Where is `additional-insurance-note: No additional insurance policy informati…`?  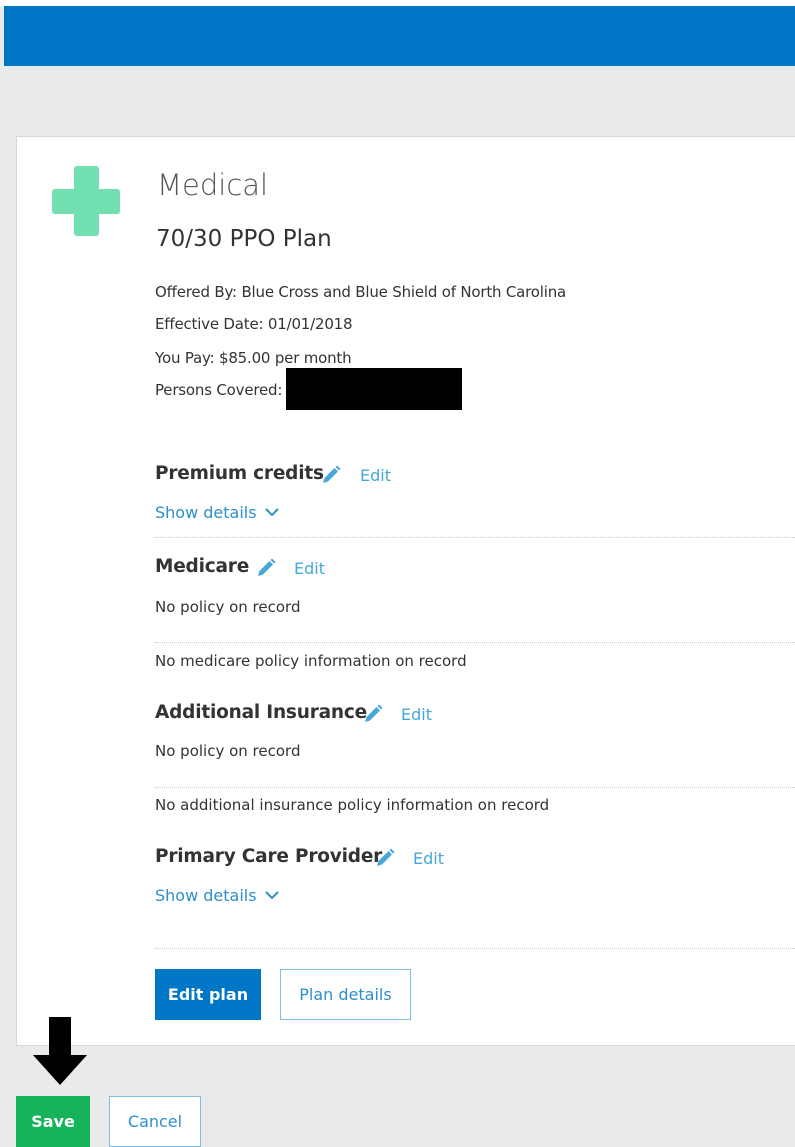
additional-insurance-note: No additional insurance policy informati… is located at coordinates (352, 805).